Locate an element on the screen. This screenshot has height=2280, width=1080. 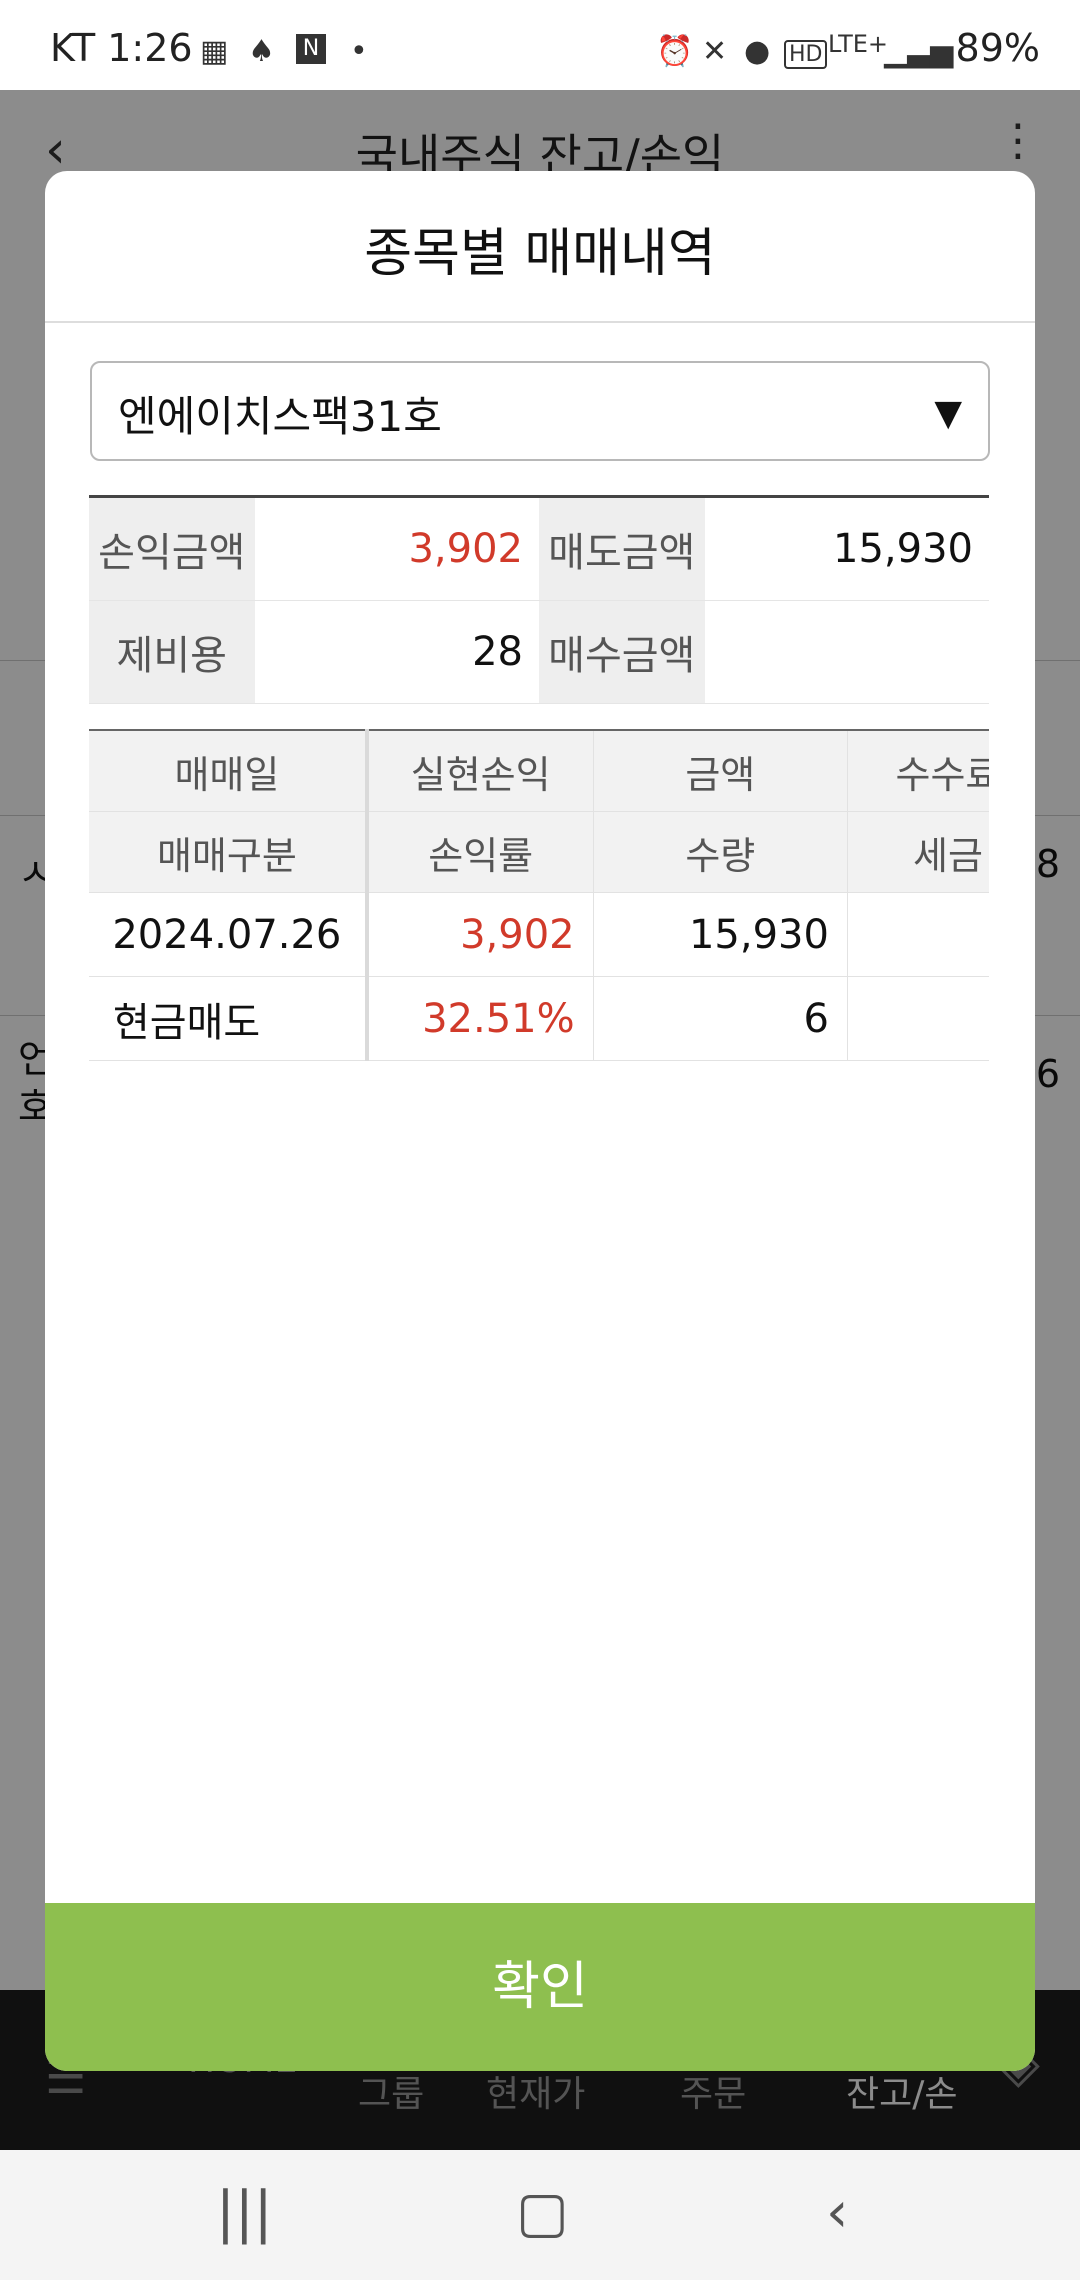
fees-value: 28 is located at coordinates (396, 652).